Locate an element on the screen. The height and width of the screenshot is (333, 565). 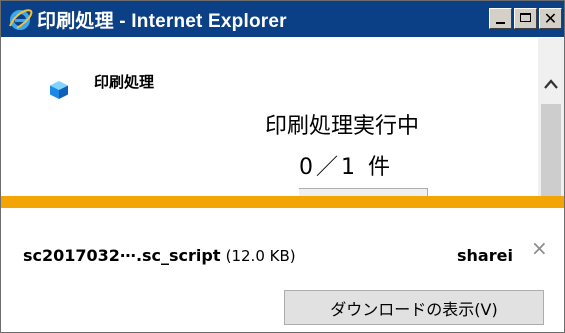
close-download-bar-button: × is located at coordinates (539, 248).